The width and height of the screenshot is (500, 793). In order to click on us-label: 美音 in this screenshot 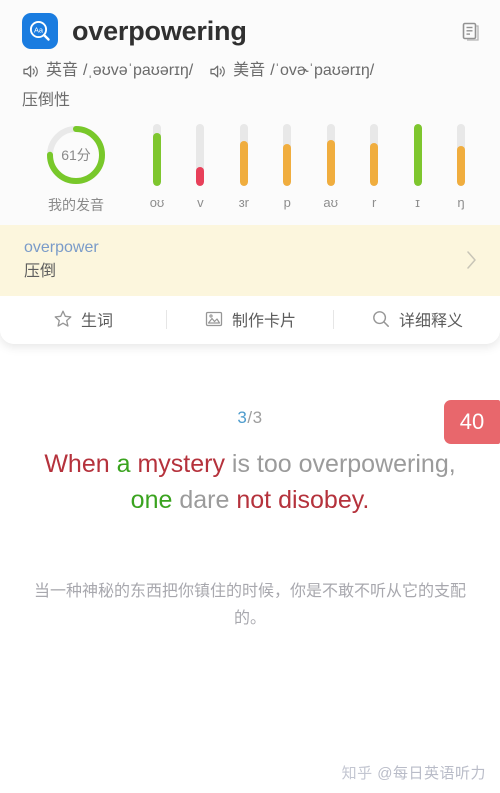, I will do `click(249, 70)`.